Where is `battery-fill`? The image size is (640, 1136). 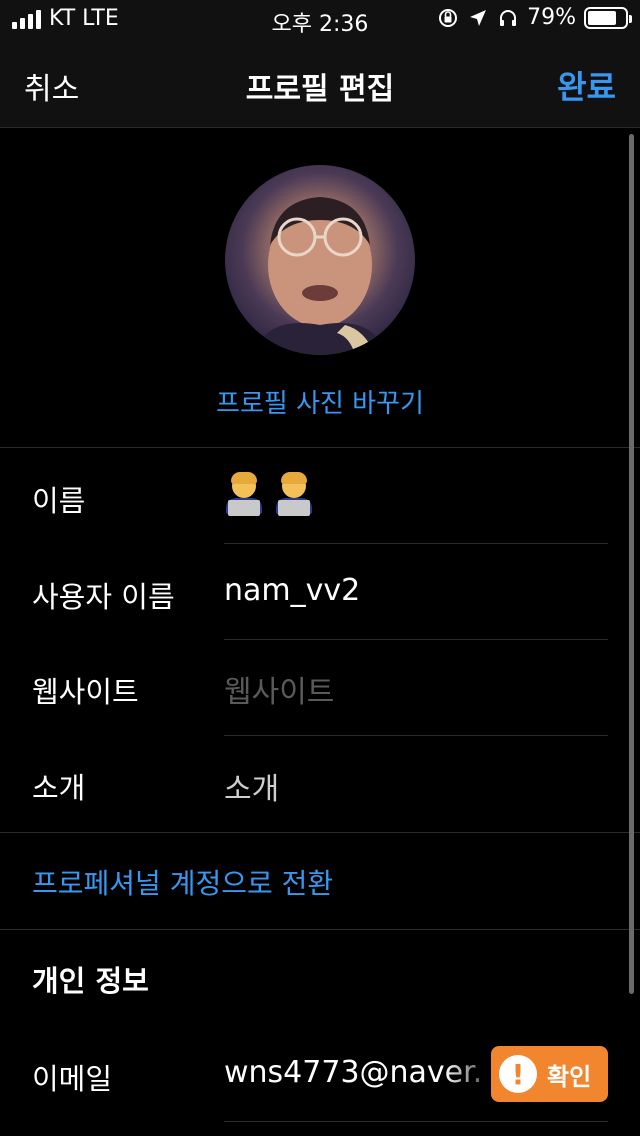 battery-fill is located at coordinates (602, 17).